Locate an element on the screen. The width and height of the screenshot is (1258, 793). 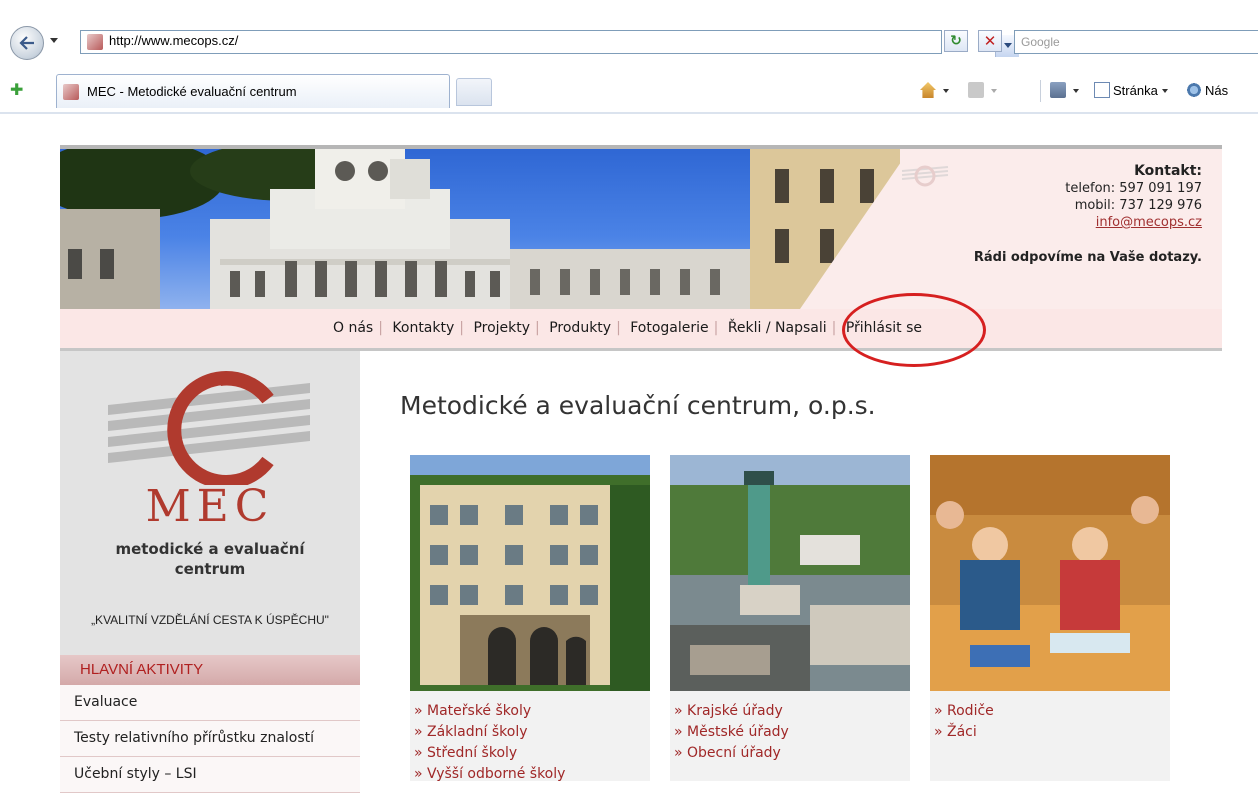
stop-button: ✕ is located at coordinates (990, 41).